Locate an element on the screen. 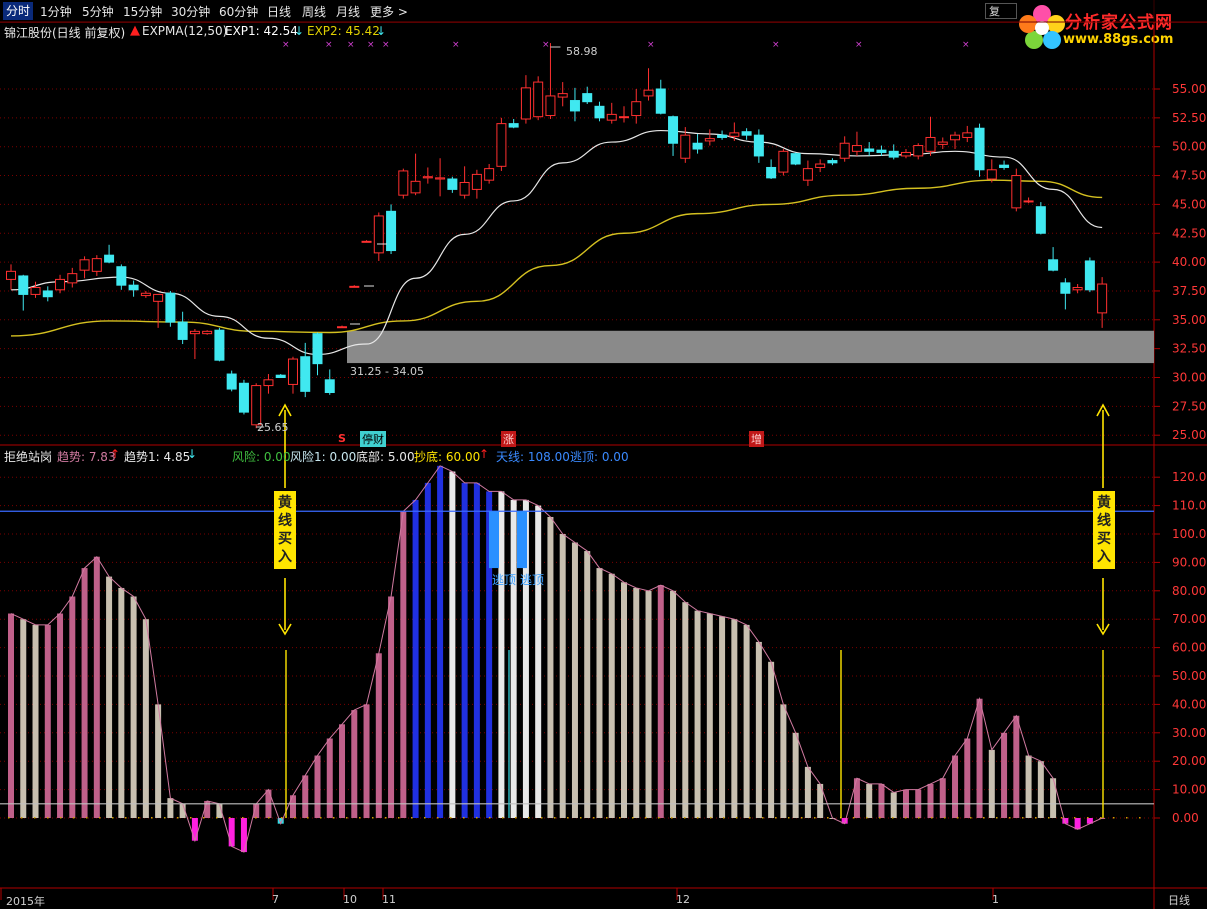  price-tick-label: 25.00 is located at coordinates (1189, 435).